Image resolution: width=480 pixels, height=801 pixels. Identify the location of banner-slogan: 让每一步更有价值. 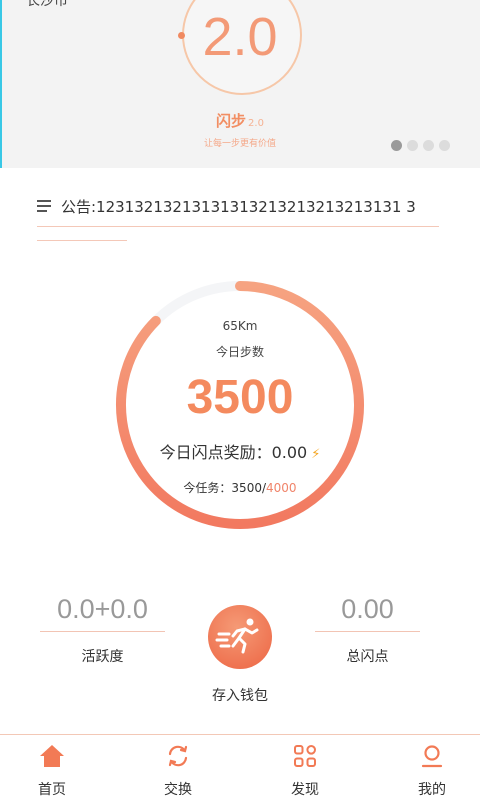
(239, 144).